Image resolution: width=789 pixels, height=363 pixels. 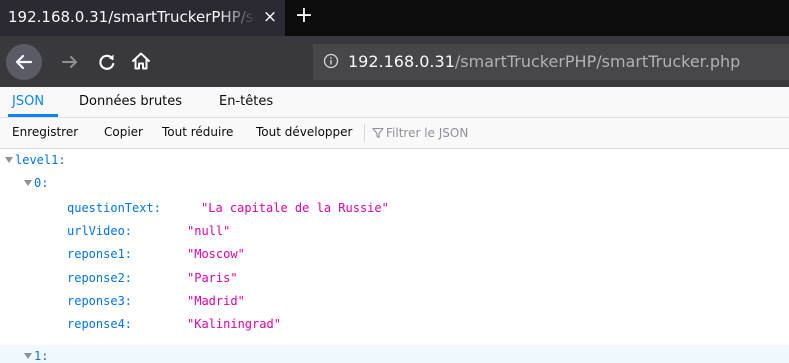 I want to click on tree-row-index-0: 0:, so click(x=394, y=183).